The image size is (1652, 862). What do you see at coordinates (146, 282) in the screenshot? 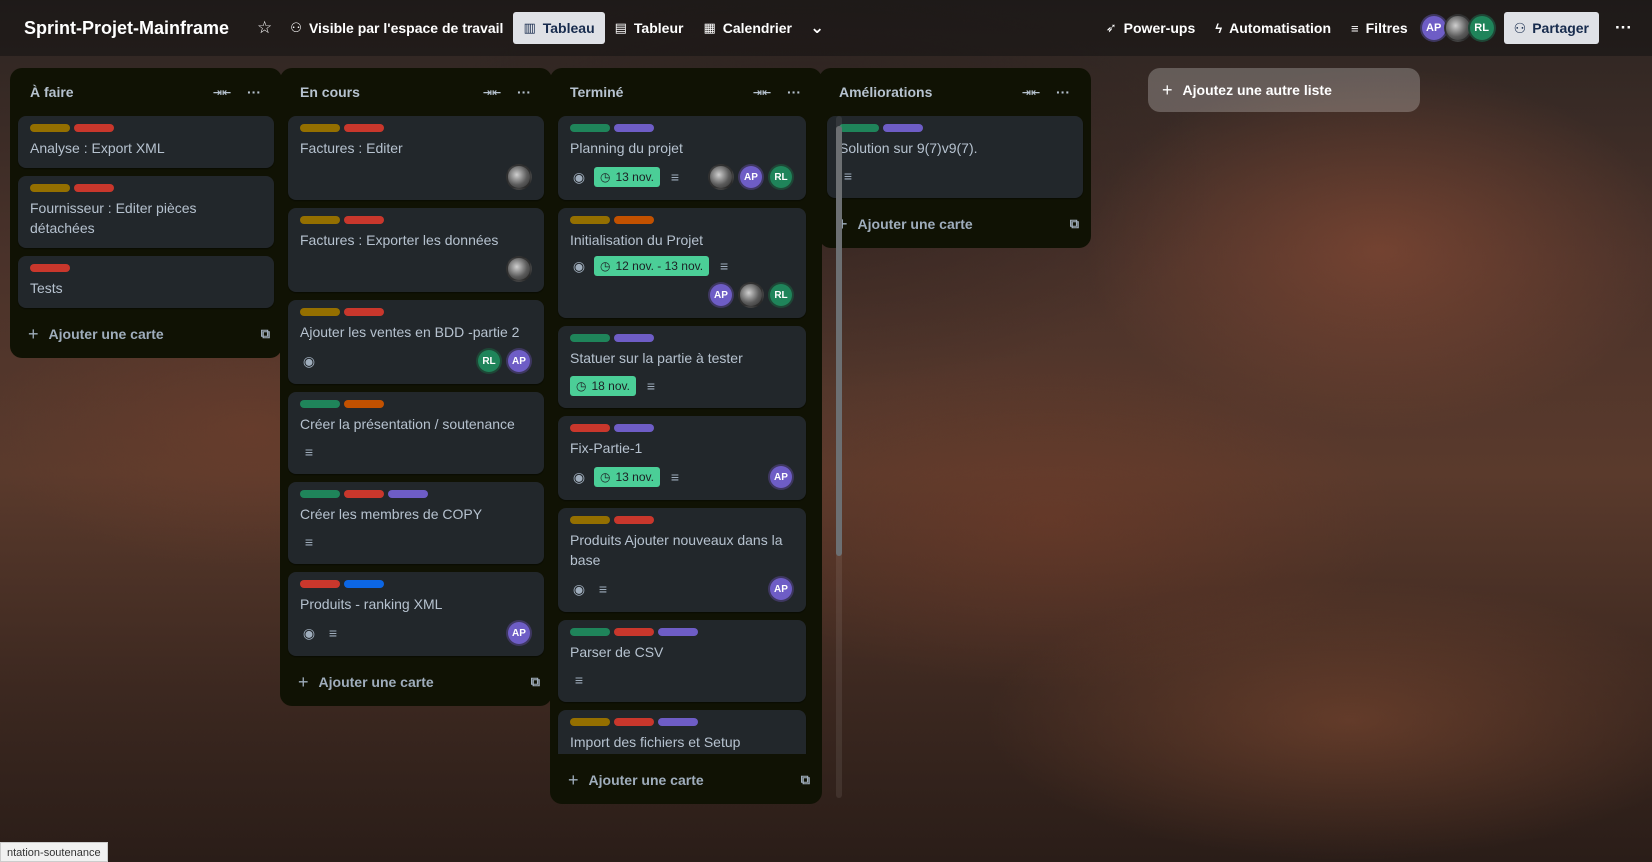
I see `card: Tests` at bounding box center [146, 282].